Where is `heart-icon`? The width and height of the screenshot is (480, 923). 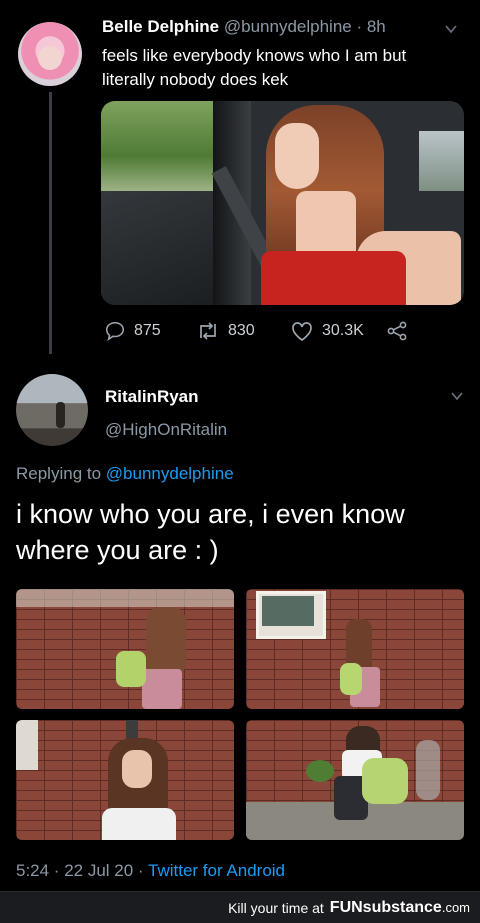 heart-icon is located at coordinates (302, 332).